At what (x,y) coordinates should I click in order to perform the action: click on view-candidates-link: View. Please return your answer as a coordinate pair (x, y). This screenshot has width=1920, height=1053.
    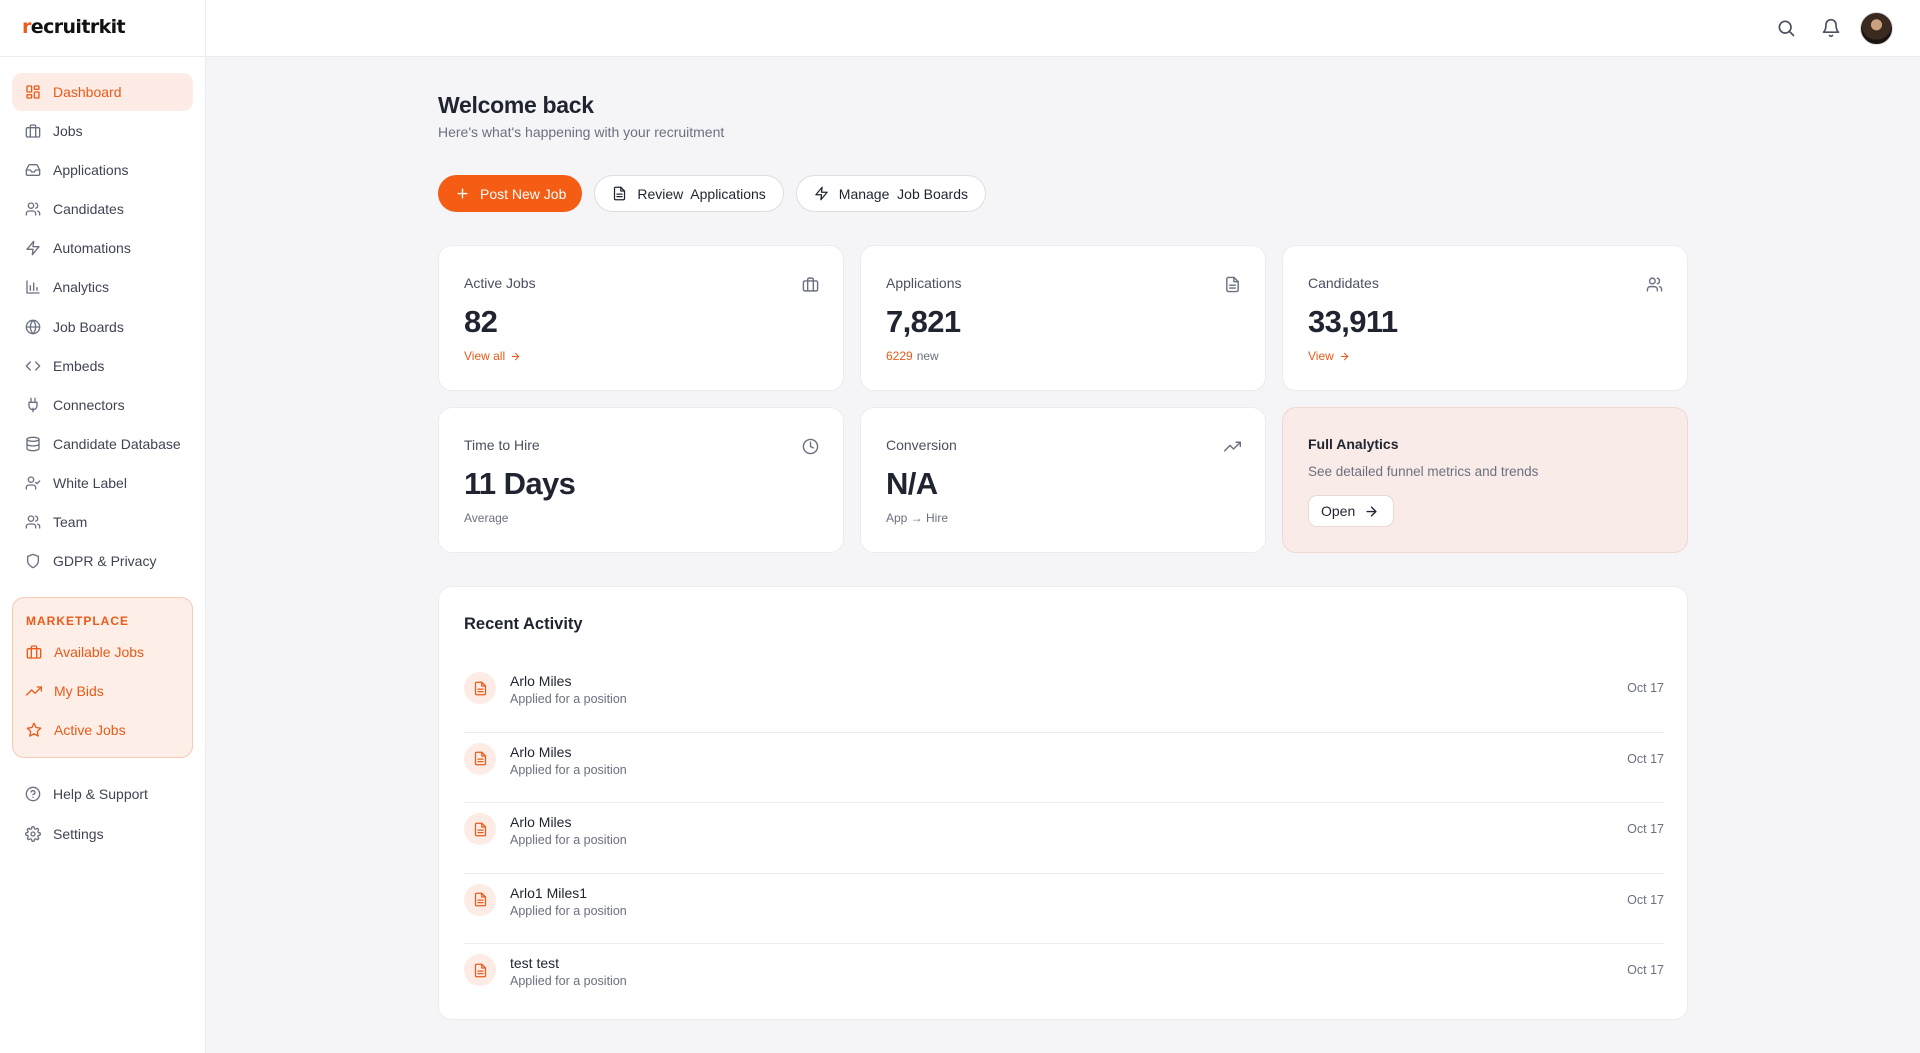
    Looking at the image, I should click on (1329, 356).